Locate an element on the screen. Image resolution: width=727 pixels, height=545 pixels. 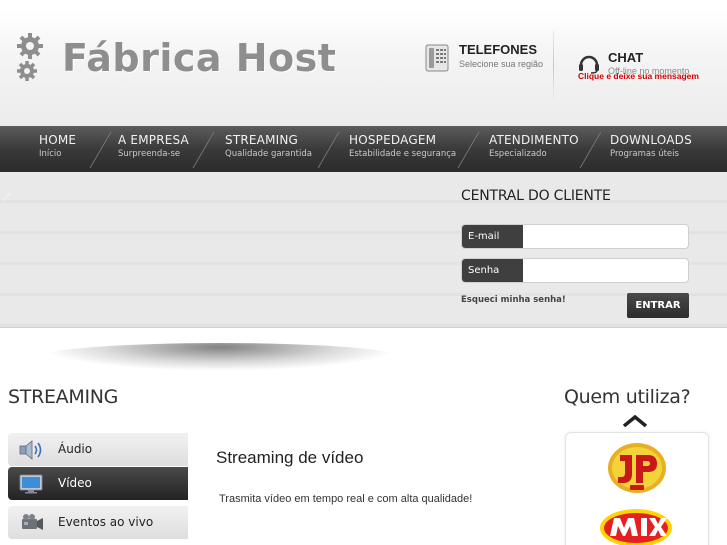
menu-label: Eventos ao vivo is located at coordinates (106, 522).